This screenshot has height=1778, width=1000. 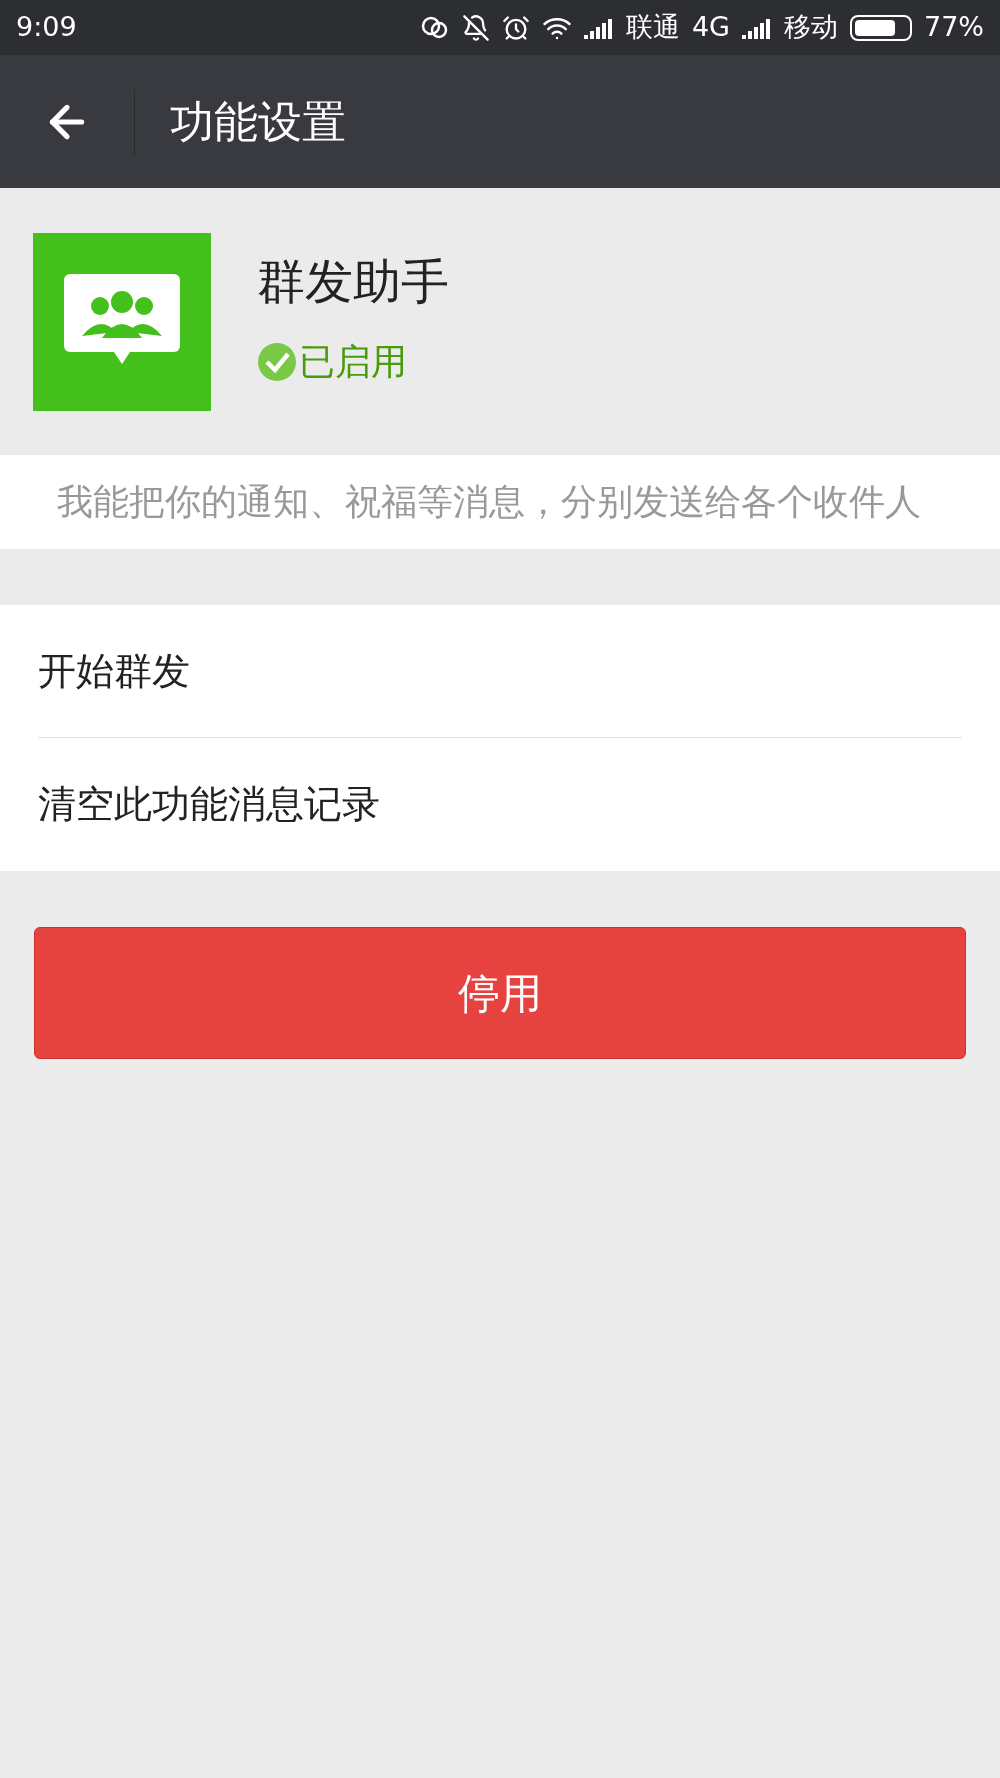 I want to click on carrier-name: 联通, so click(x=652, y=27).